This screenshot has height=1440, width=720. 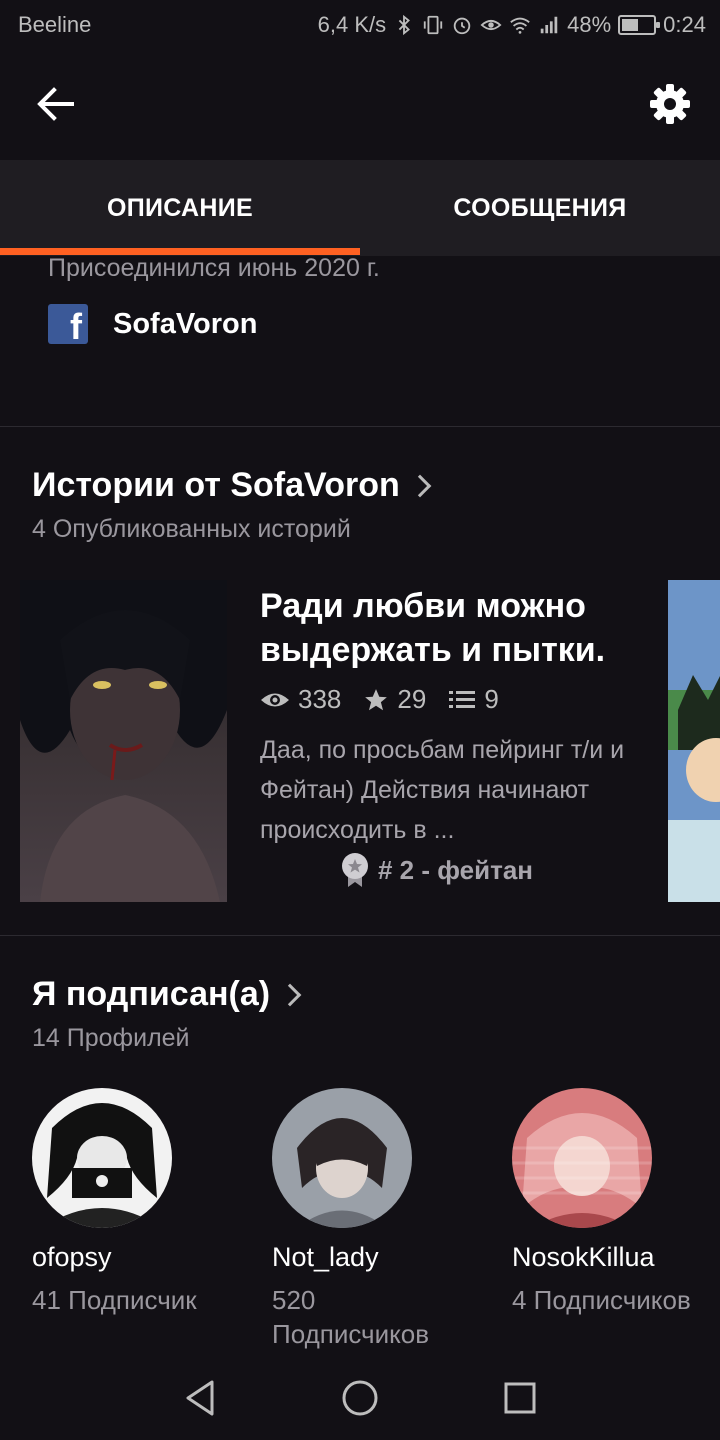 I want to click on facebook-link: f SofaVoron, so click(x=152, y=324).